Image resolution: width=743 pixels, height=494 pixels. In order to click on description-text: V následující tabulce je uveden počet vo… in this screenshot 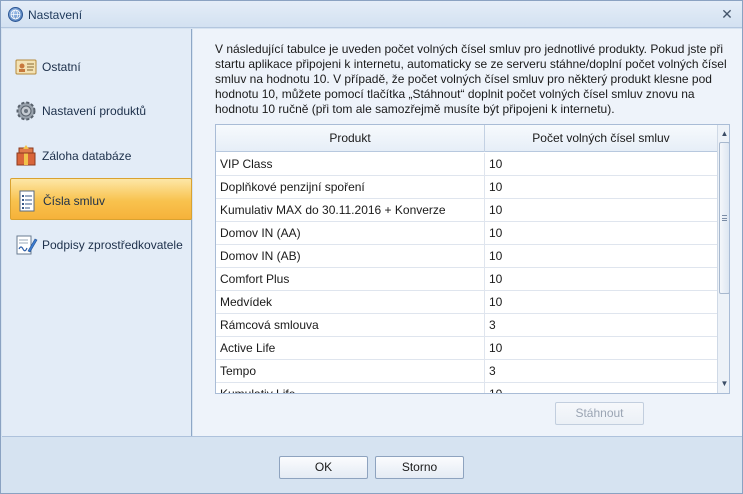, I will do `click(471, 79)`.